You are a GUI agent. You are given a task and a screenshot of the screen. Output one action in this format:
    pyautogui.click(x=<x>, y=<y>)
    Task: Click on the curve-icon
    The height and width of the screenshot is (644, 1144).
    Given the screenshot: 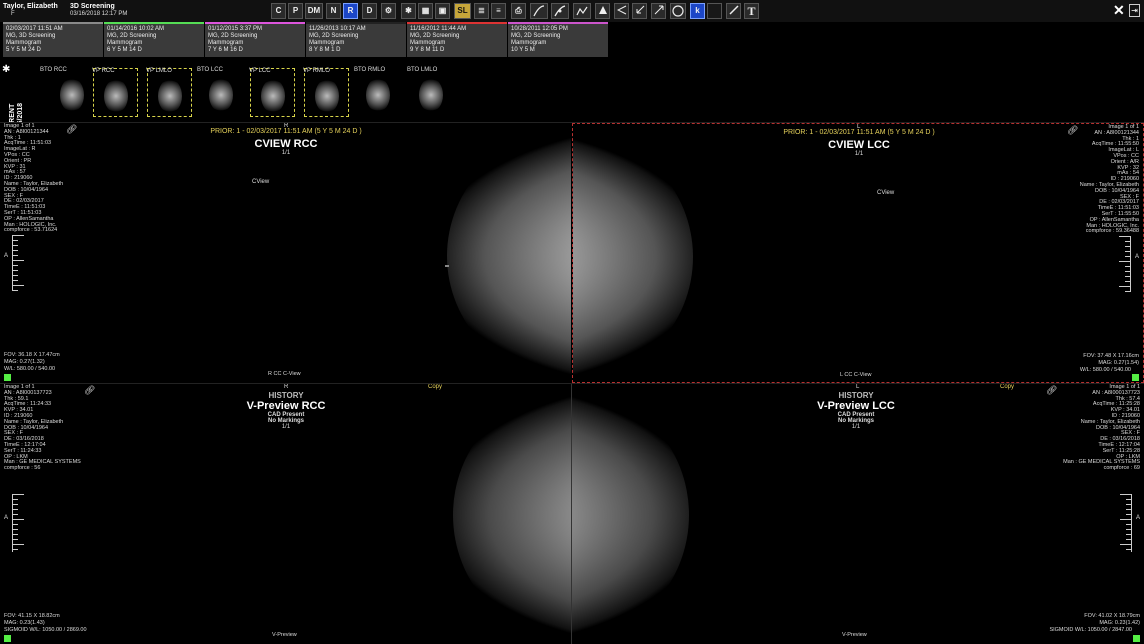 What is the action you would take?
    pyautogui.click(x=539, y=11)
    